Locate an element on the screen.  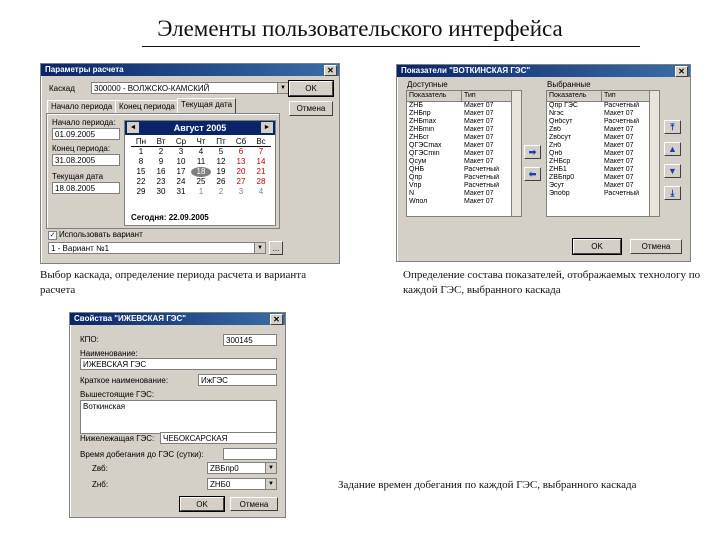
list-item: ZНБ Макет 07 is located at coordinates (464, 106).